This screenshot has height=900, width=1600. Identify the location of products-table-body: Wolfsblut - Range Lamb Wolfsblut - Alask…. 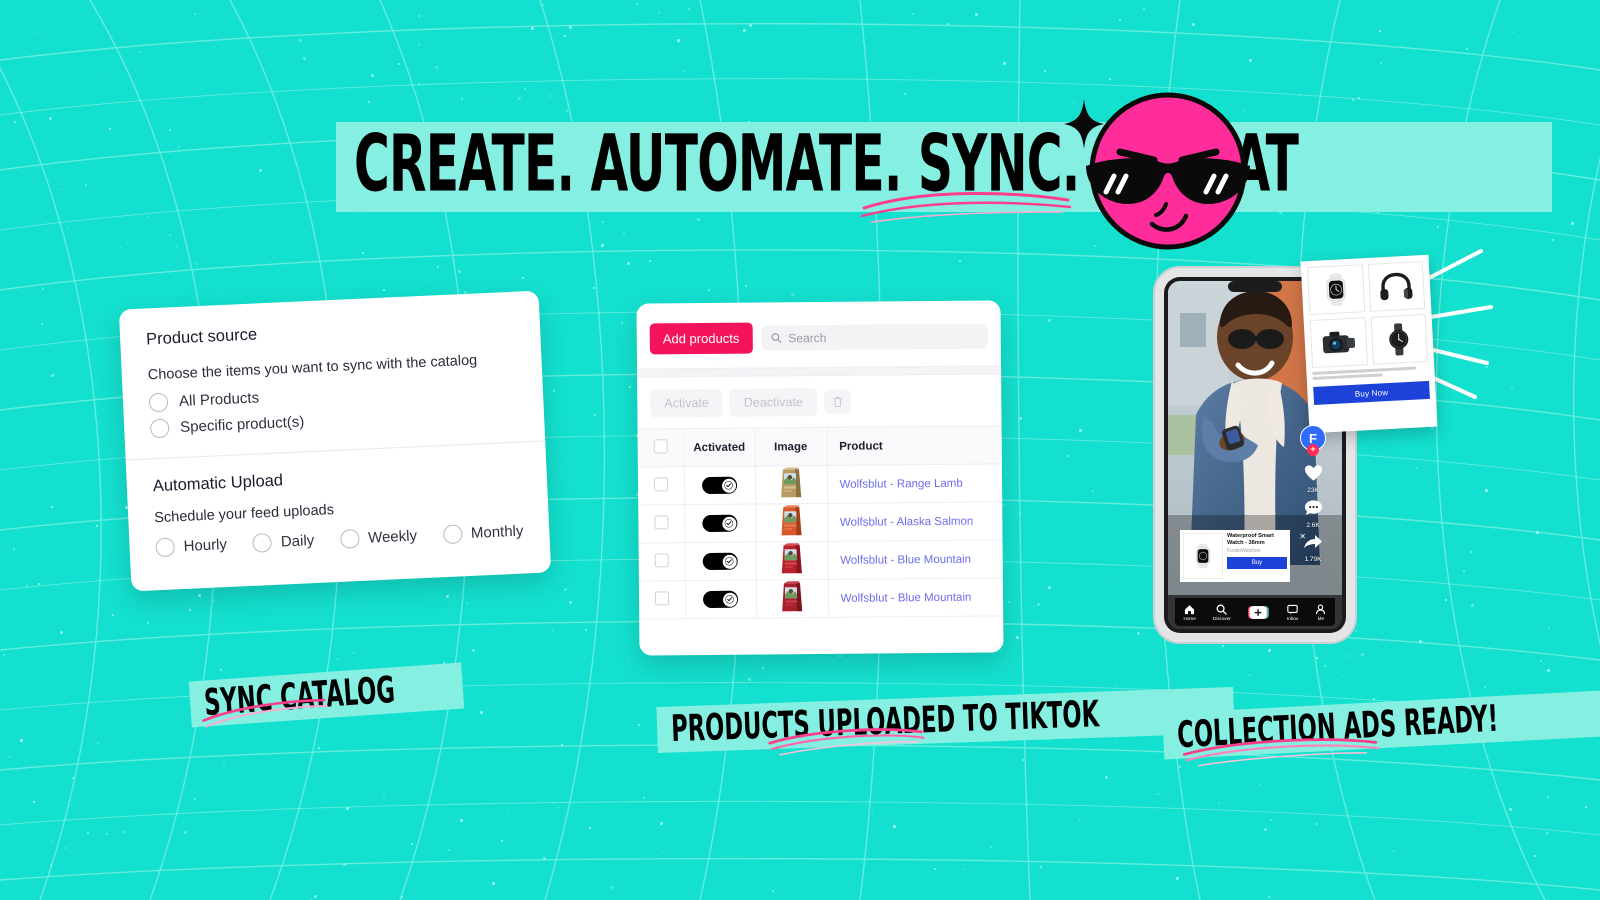
(820, 541).